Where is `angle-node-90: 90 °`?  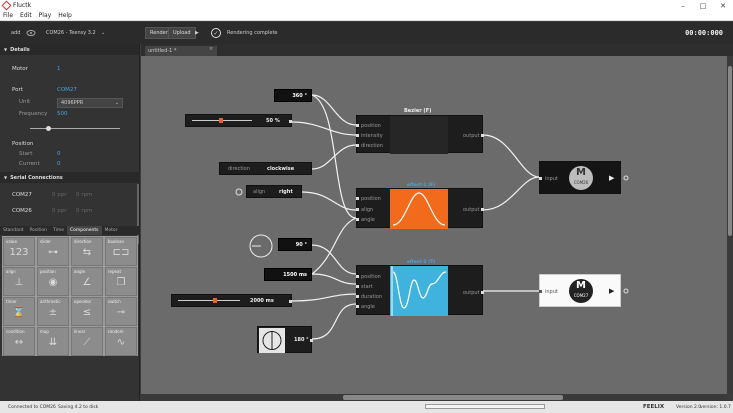 angle-node-90: 90 ° is located at coordinates (295, 244).